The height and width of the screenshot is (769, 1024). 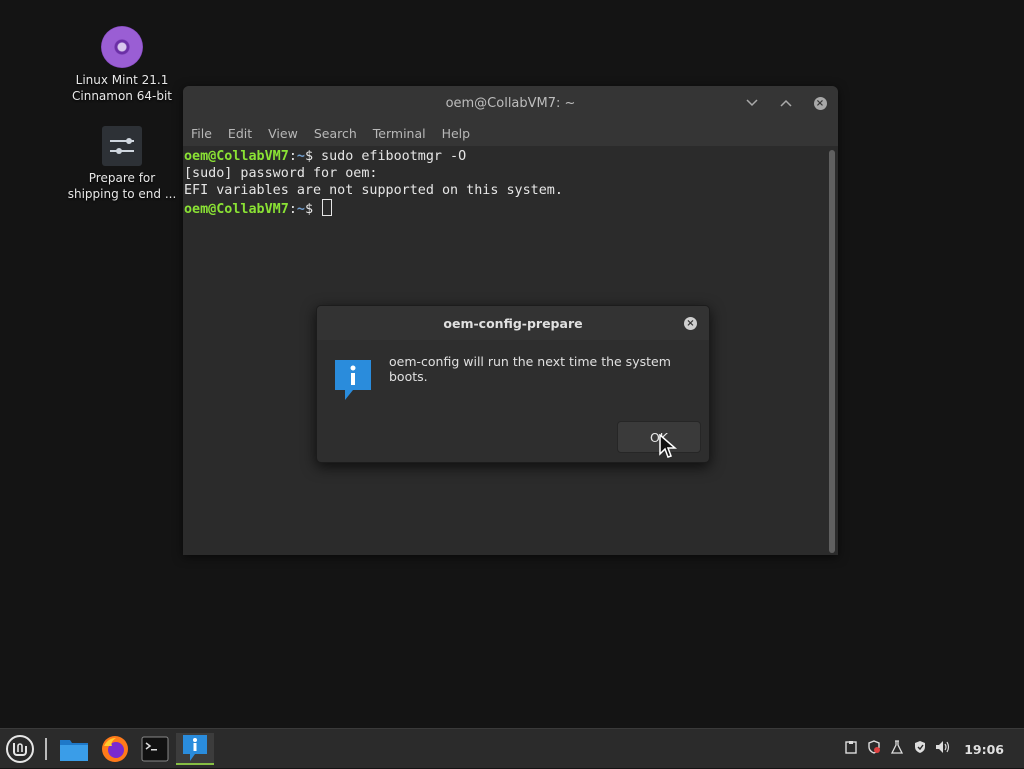 I want to click on mouse-pointer-icon, so click(x=668, y=446).